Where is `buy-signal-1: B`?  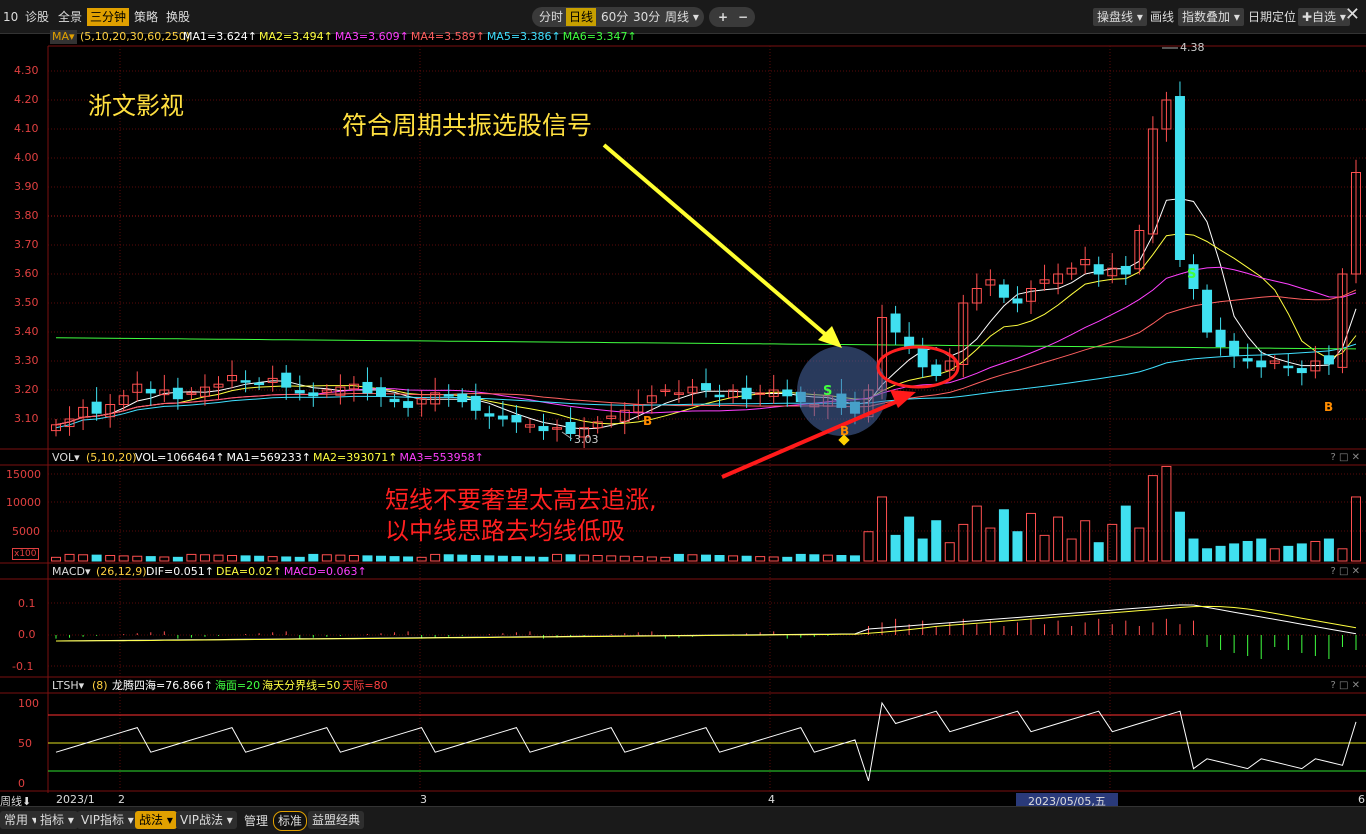
buy-signal-1: B is located at coordinates (648, 421).